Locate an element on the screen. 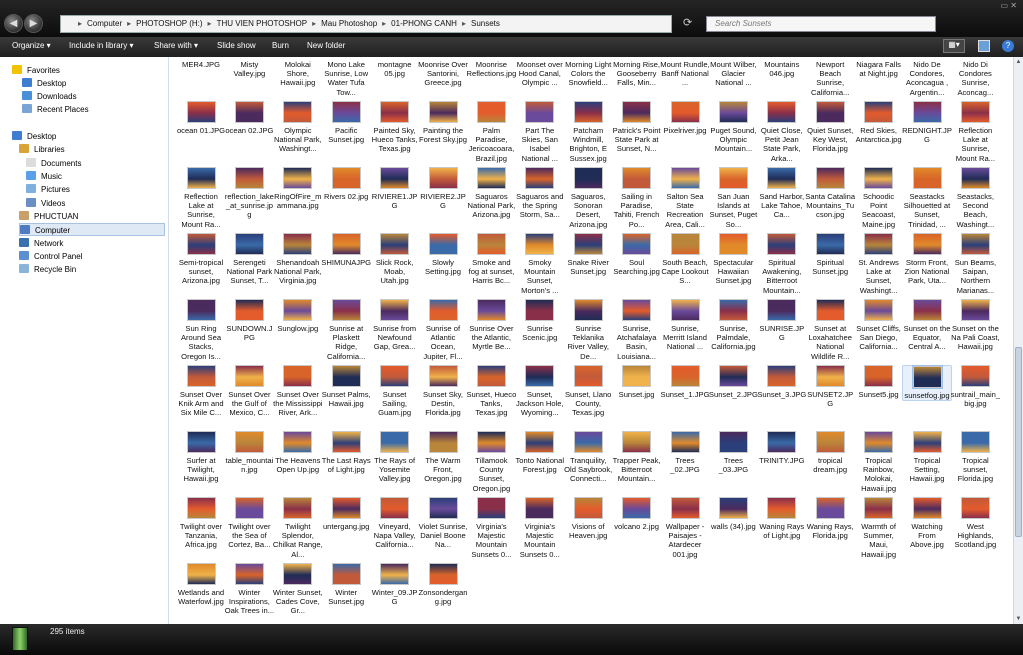  preview-pane-icon is located at coordinates (984, 46).